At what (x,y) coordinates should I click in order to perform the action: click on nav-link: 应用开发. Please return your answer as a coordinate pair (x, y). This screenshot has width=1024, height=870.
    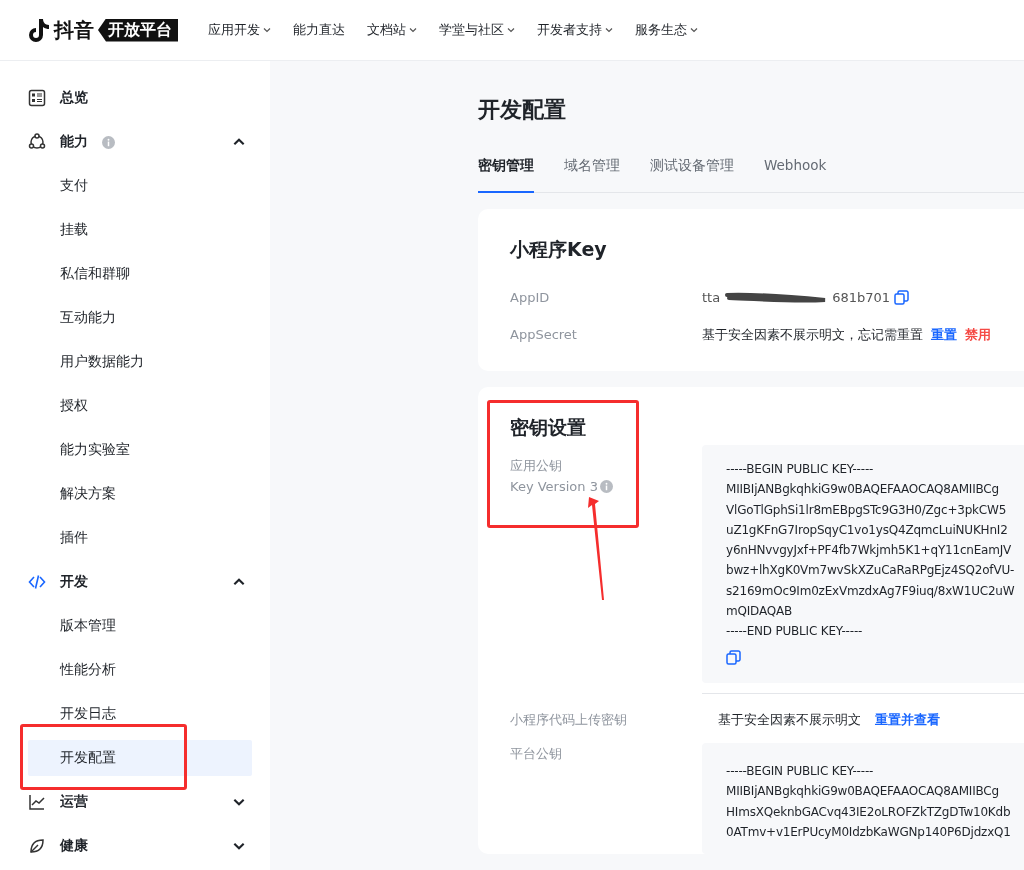
    Looking at the image, I should click on (239, 30).